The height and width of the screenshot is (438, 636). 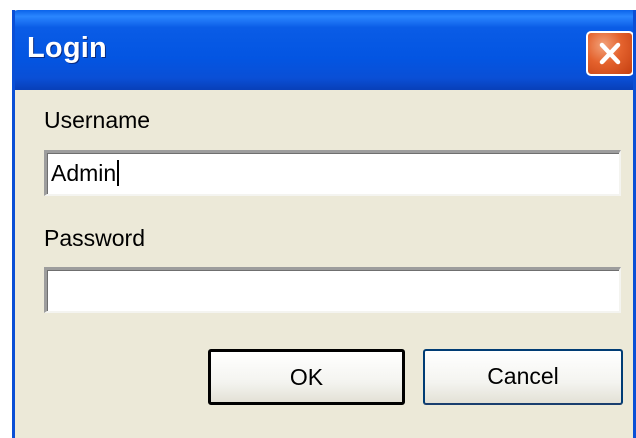 What do you see at coordinates (84, 173) in the screenshot?
I see `username-value: Admin` at bounding box center [84, 173].